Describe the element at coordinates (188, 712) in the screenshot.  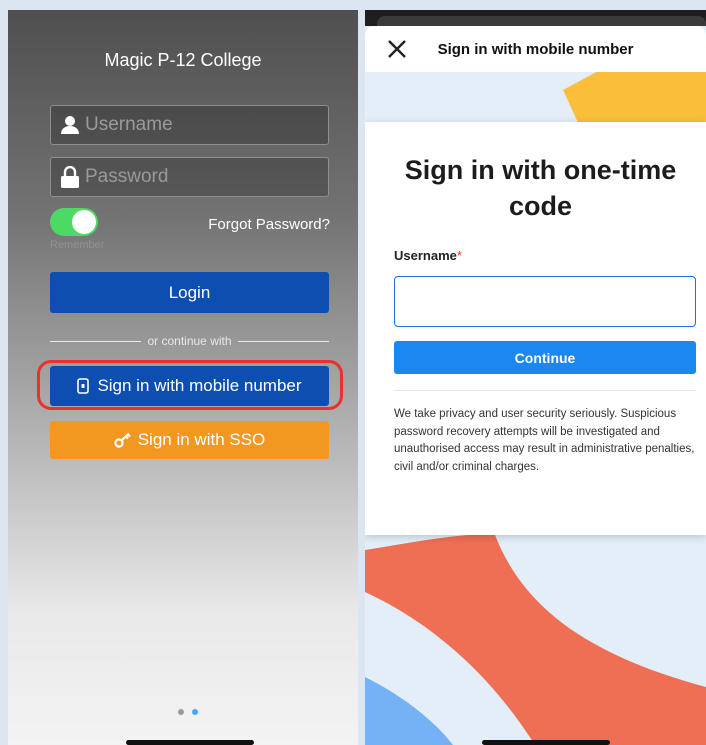
I see `page-indicator` at that location.